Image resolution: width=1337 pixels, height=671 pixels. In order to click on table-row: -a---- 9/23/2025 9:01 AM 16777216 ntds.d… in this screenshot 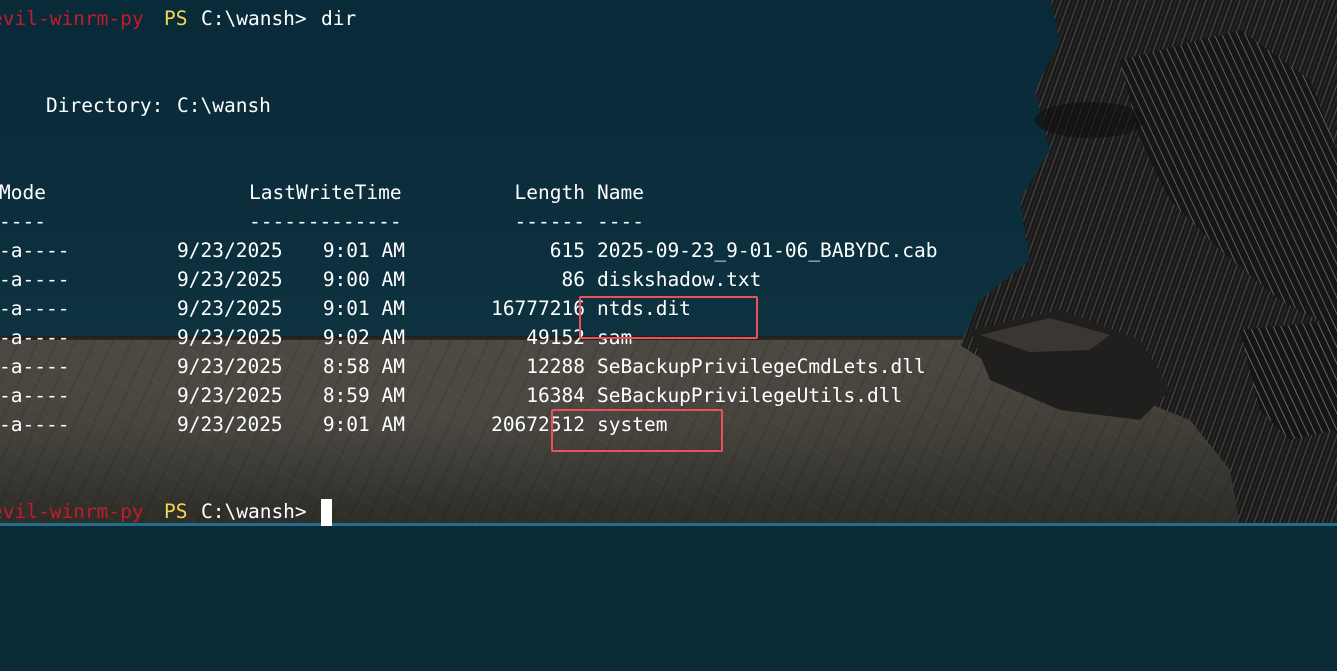, I will do `click(345, 308)`.